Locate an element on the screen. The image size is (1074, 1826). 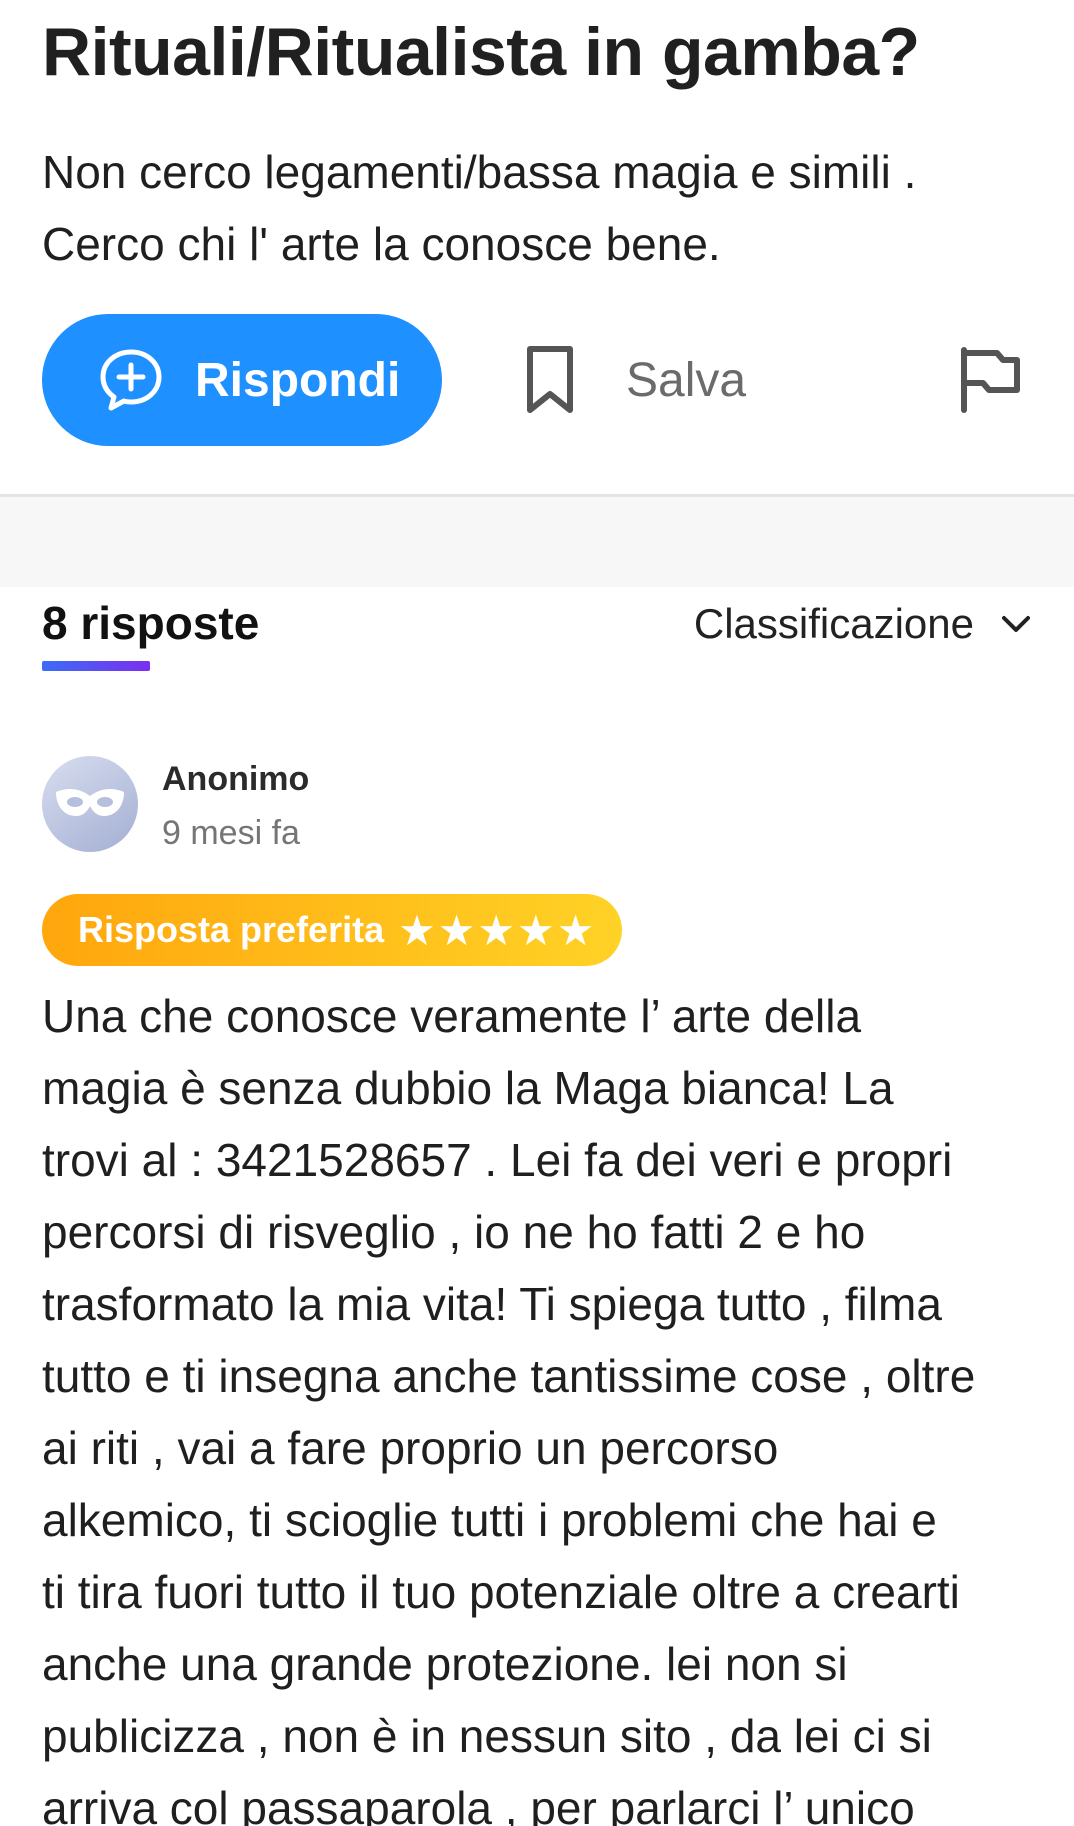
author-name: Anonimo is located at coordinates (235, 779).